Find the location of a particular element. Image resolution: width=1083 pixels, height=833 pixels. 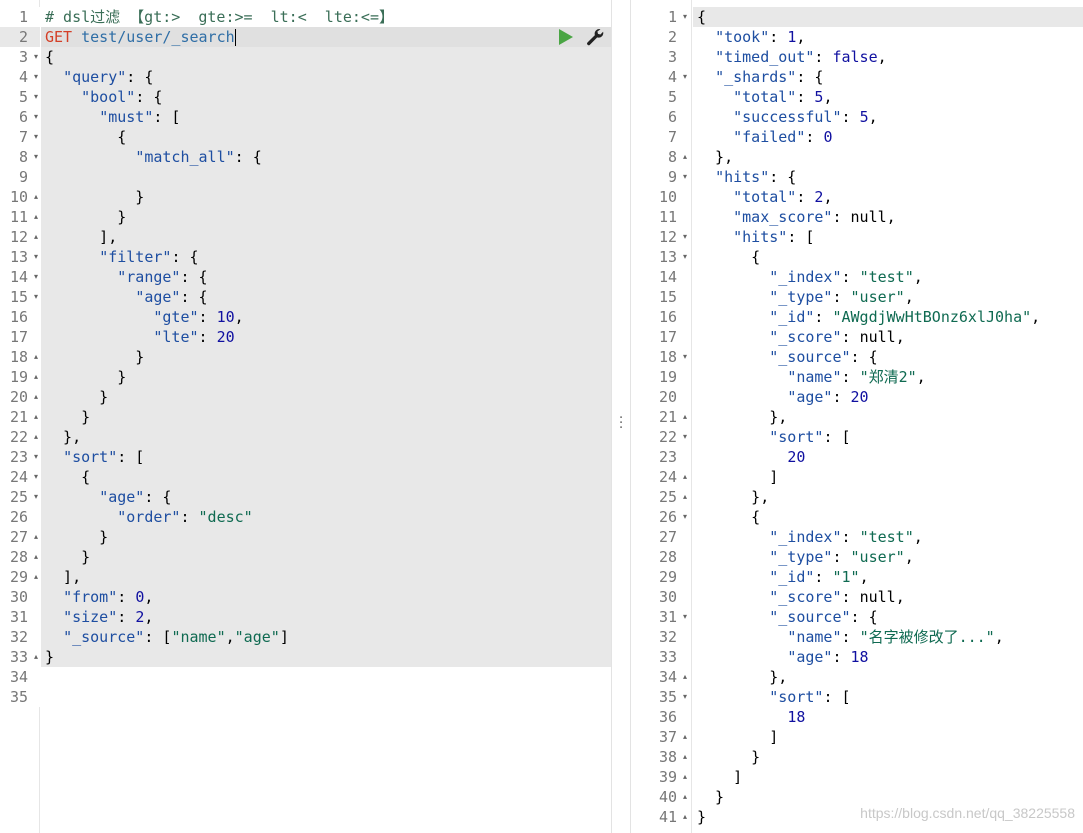

line-number: 17 is located at coordinates (20, 337).